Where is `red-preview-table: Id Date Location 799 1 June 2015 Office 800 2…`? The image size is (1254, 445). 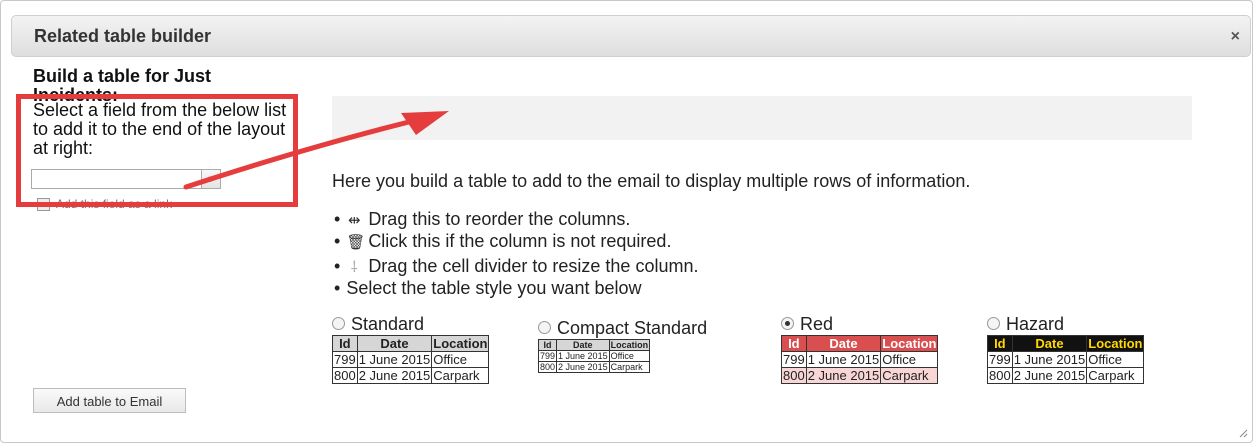
red-preview-table: Id Date Location 799 1 June 2015 Office 800 2… is located at coordinates (860, 359).